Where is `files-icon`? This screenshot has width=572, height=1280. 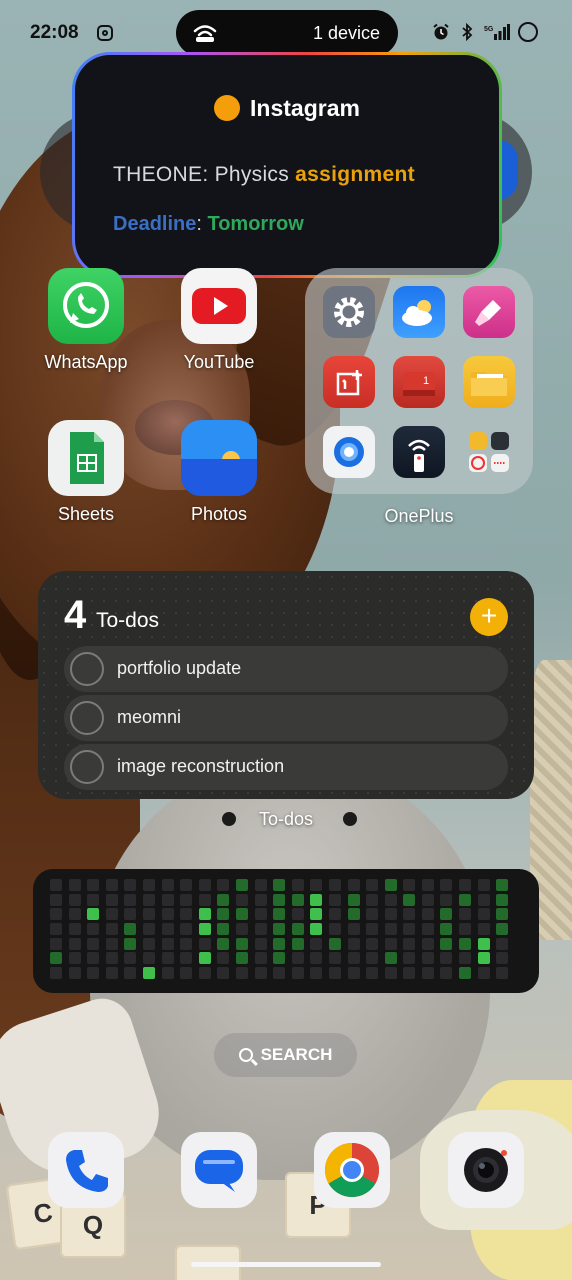
files-icon is located at coordinates (489, 382).